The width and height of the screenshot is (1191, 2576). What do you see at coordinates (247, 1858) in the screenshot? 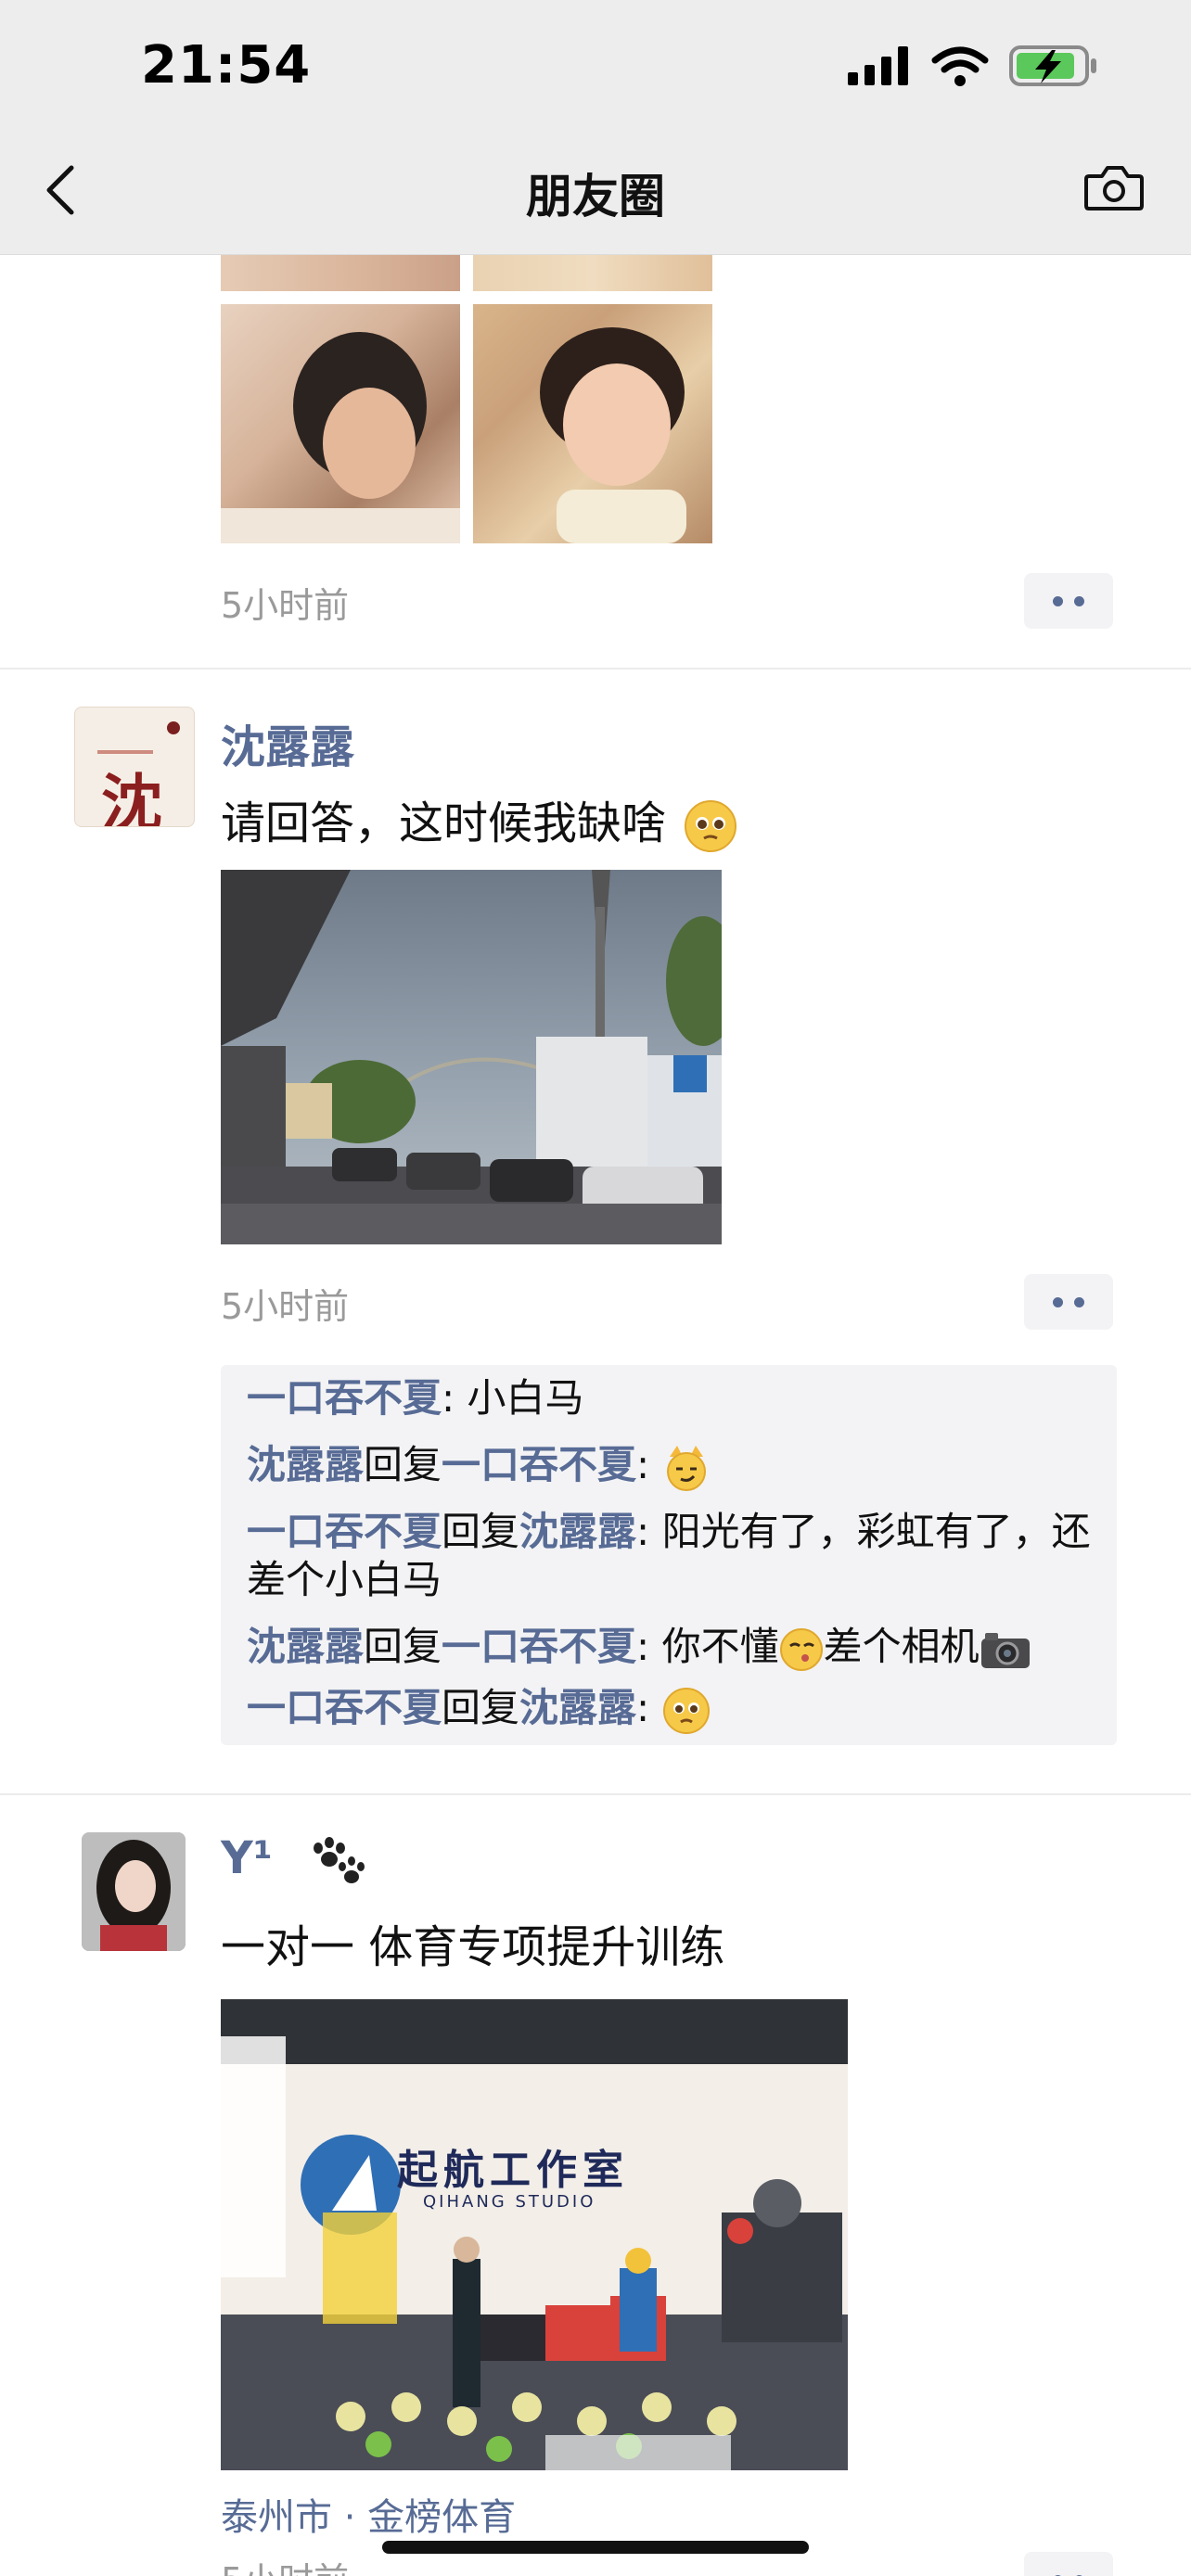
I see `post3-username-text: Y¹` at bounding box center [247, 1858].